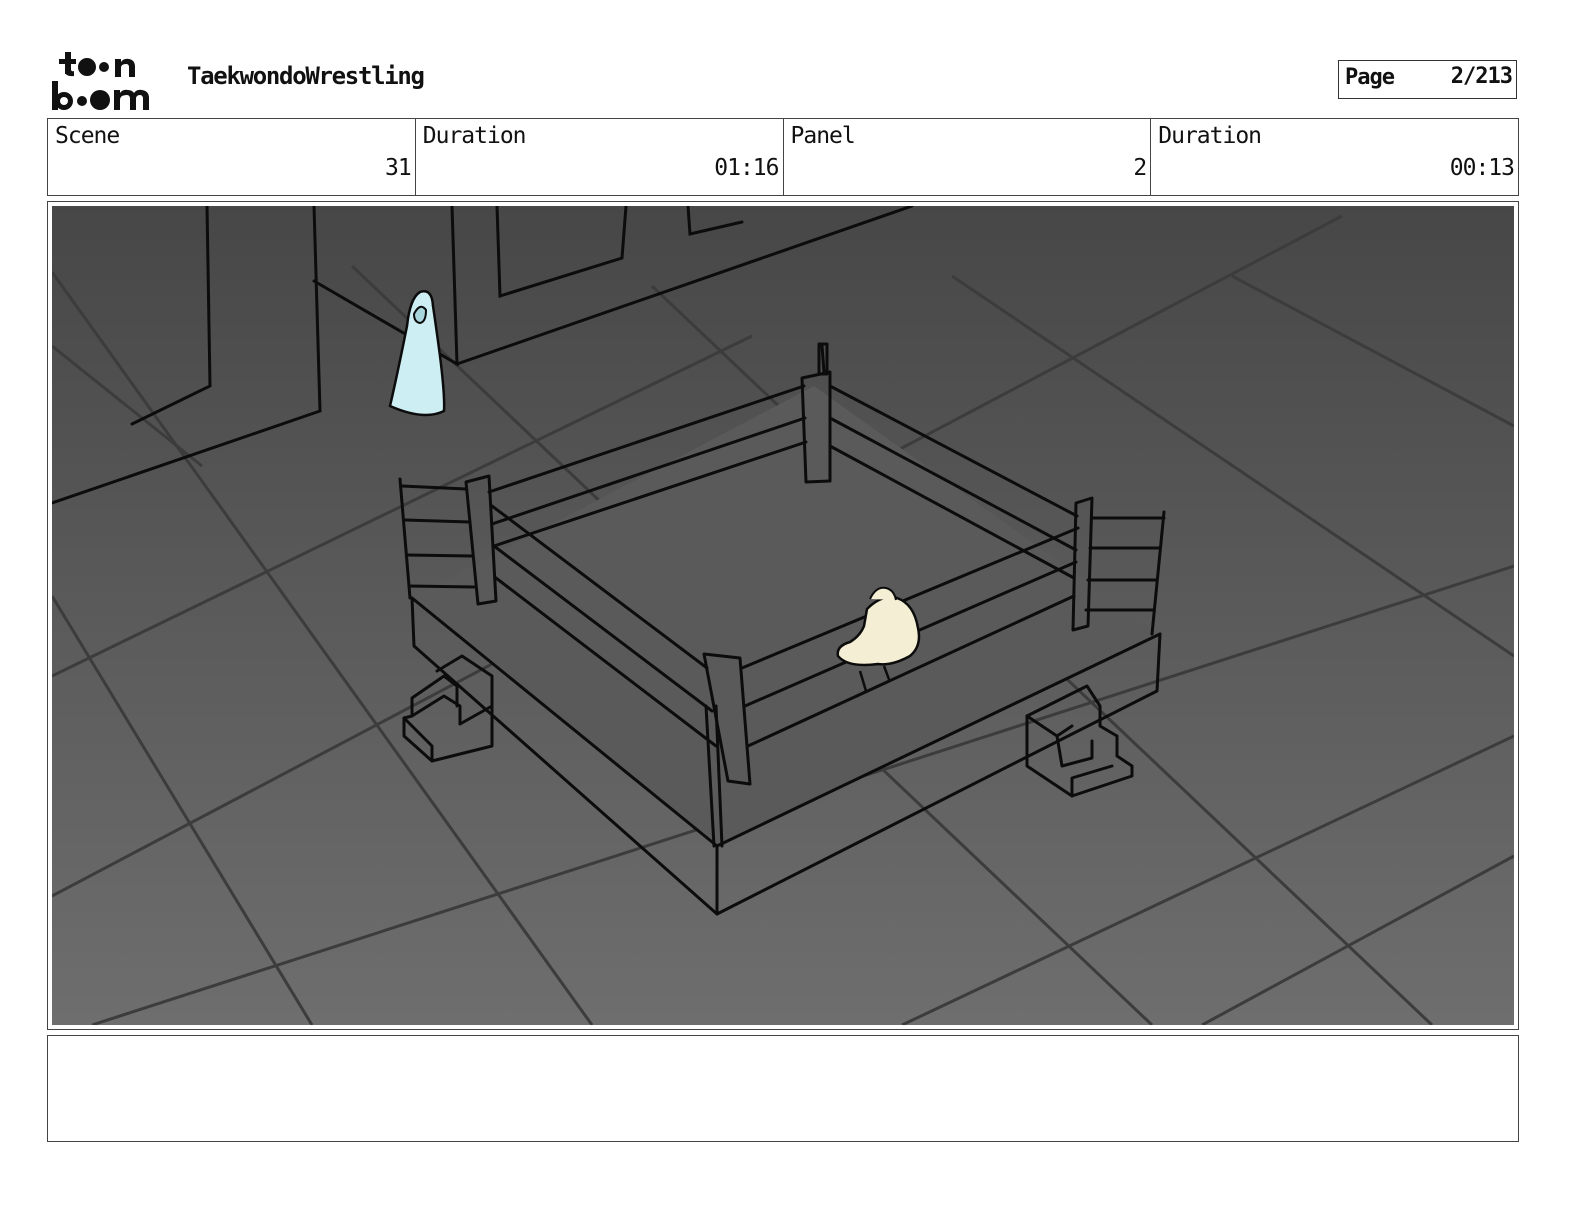 This screenshot has height=1224, width=1584. Describe the element at coordinates (746, 168) in the screenshot. I see `scene-duration-value: 01:16` at that location.